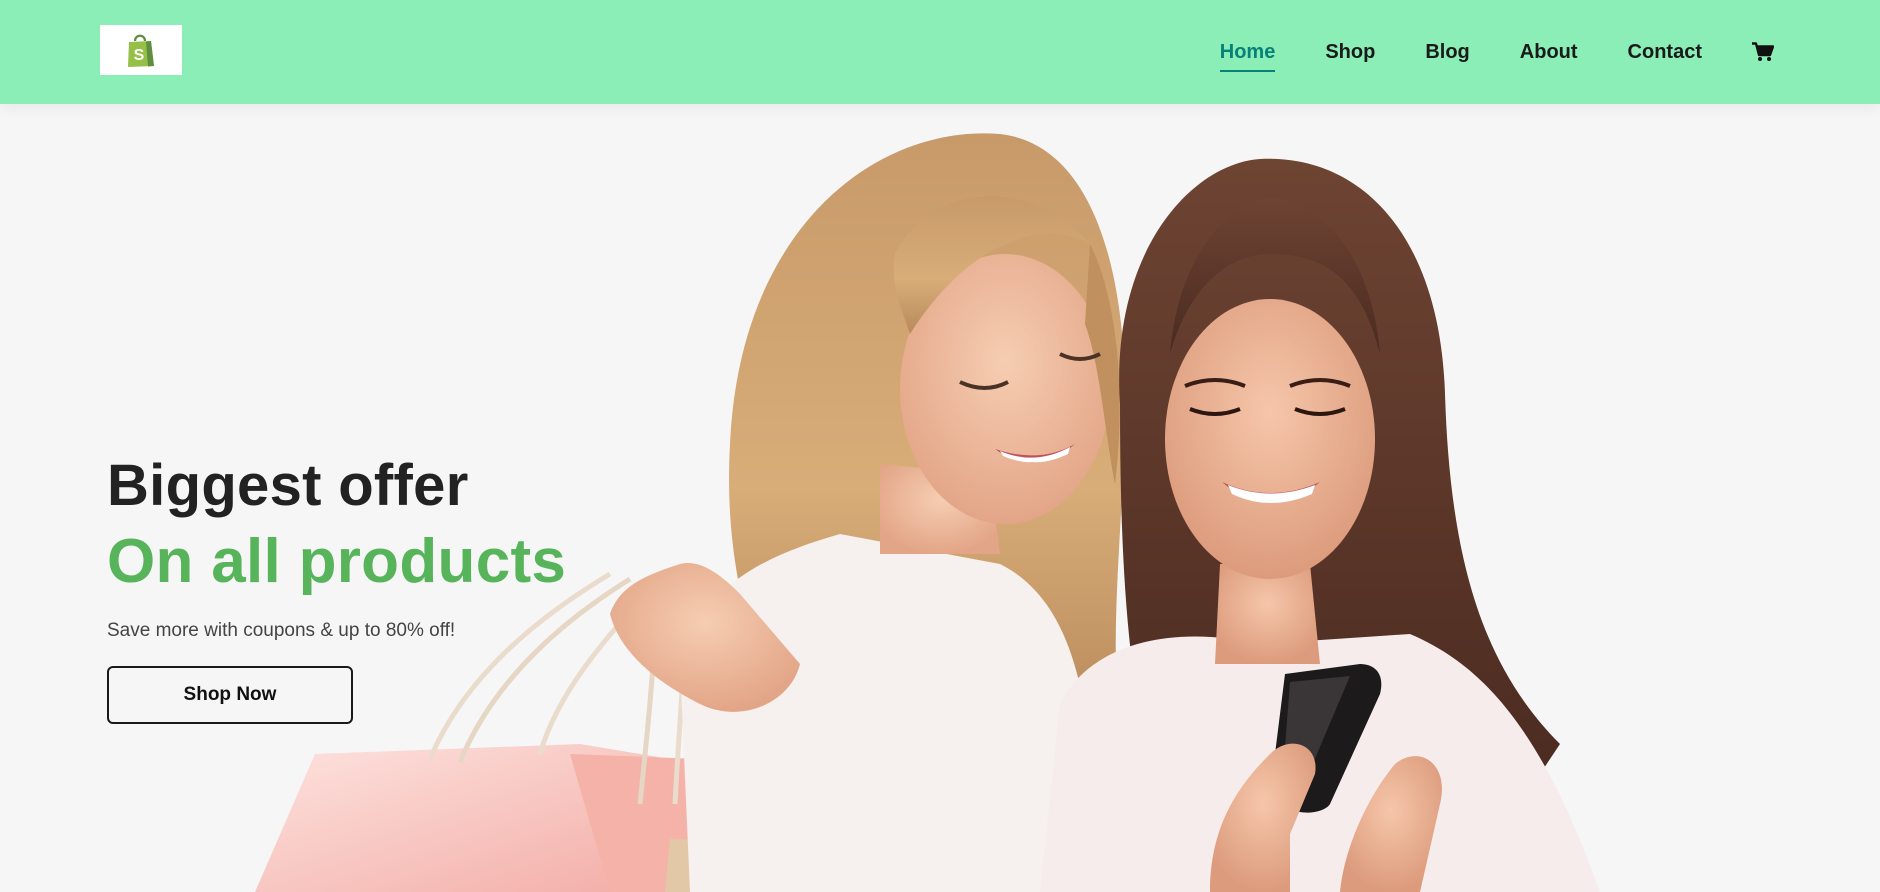 This screenshot has width=1880, height=892. Describe the element at coordinates (1665, 52) in the screenshot. I see `nav-contact: Contact` at that location.